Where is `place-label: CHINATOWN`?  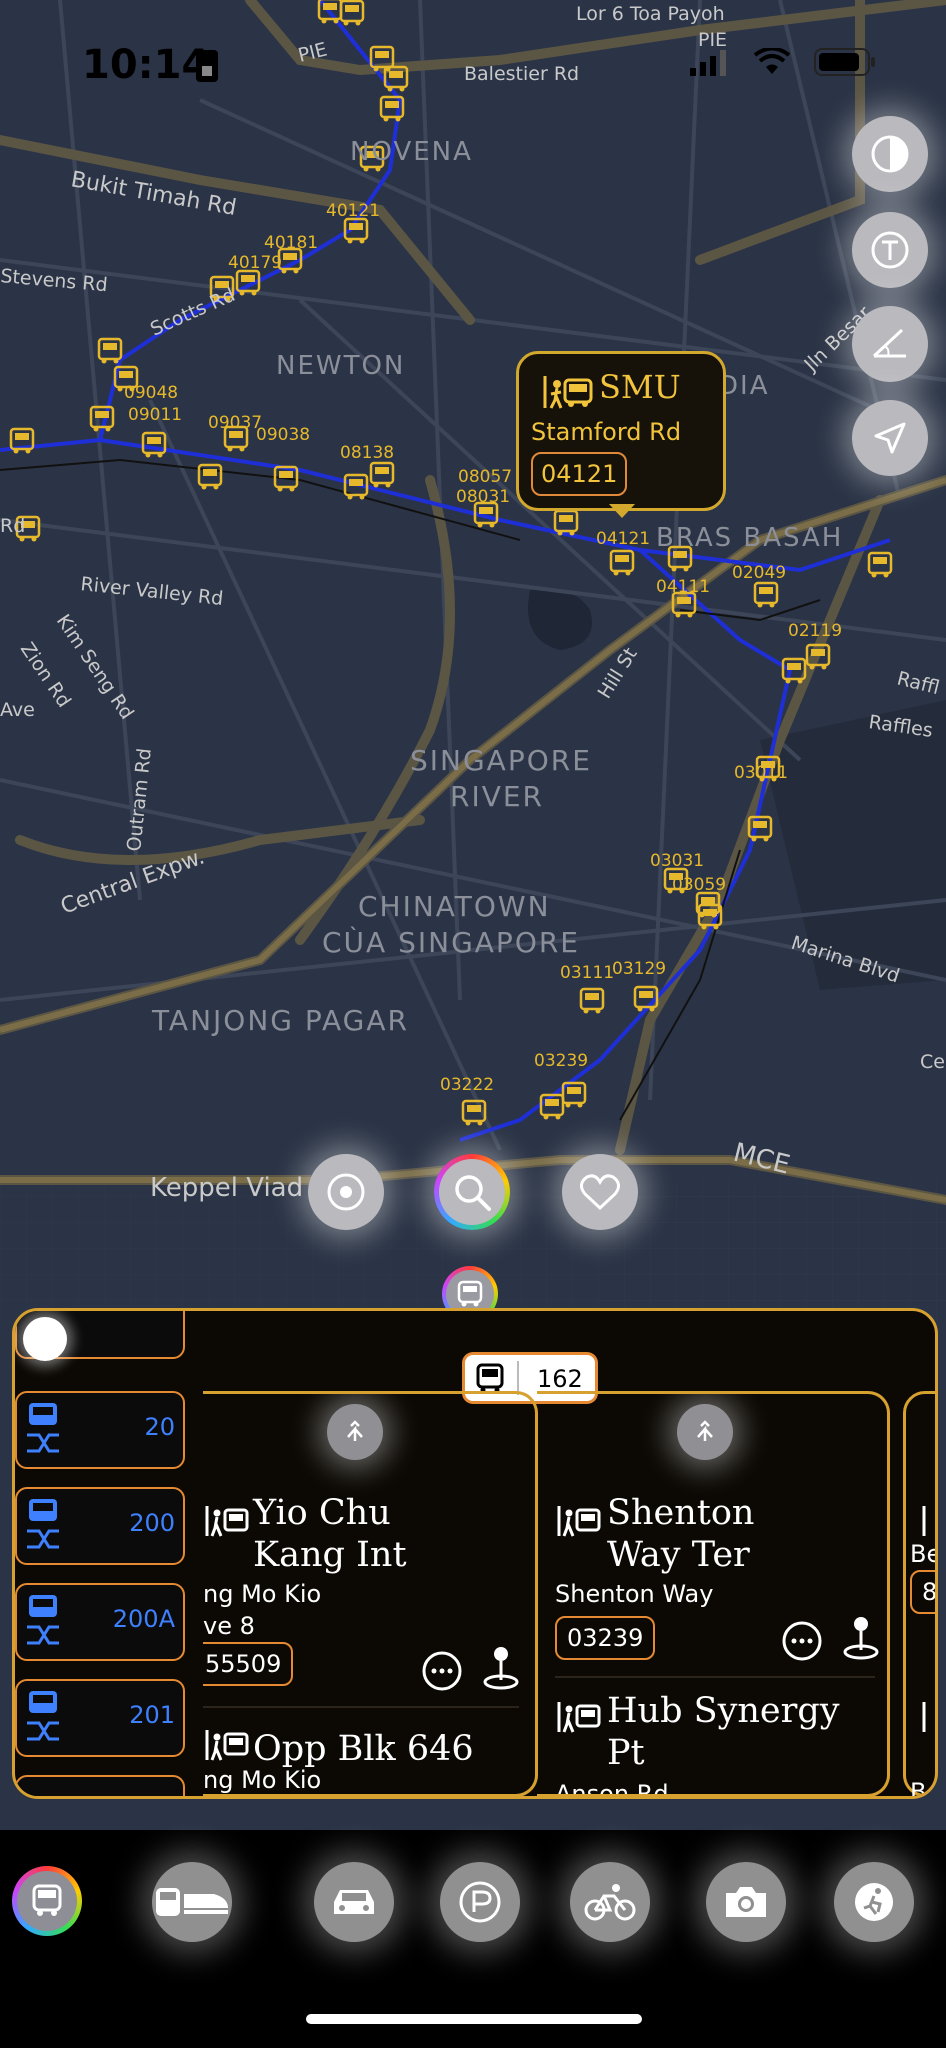 place-label: CHINATOWN is located at coordinates (454, 906).